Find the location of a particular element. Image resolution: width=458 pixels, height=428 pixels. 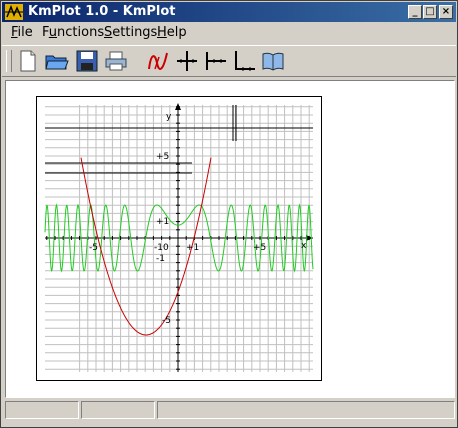

menu-help: Help is located at coordinates (172, 32).